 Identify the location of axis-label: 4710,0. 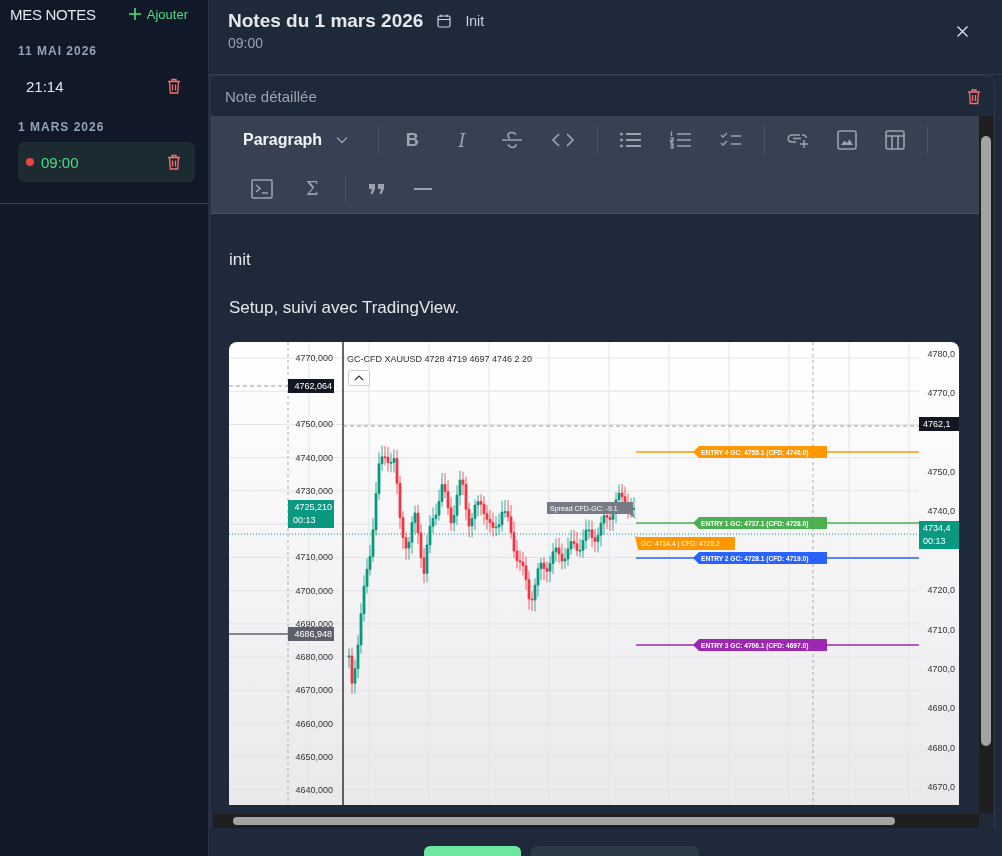
(941, 629).